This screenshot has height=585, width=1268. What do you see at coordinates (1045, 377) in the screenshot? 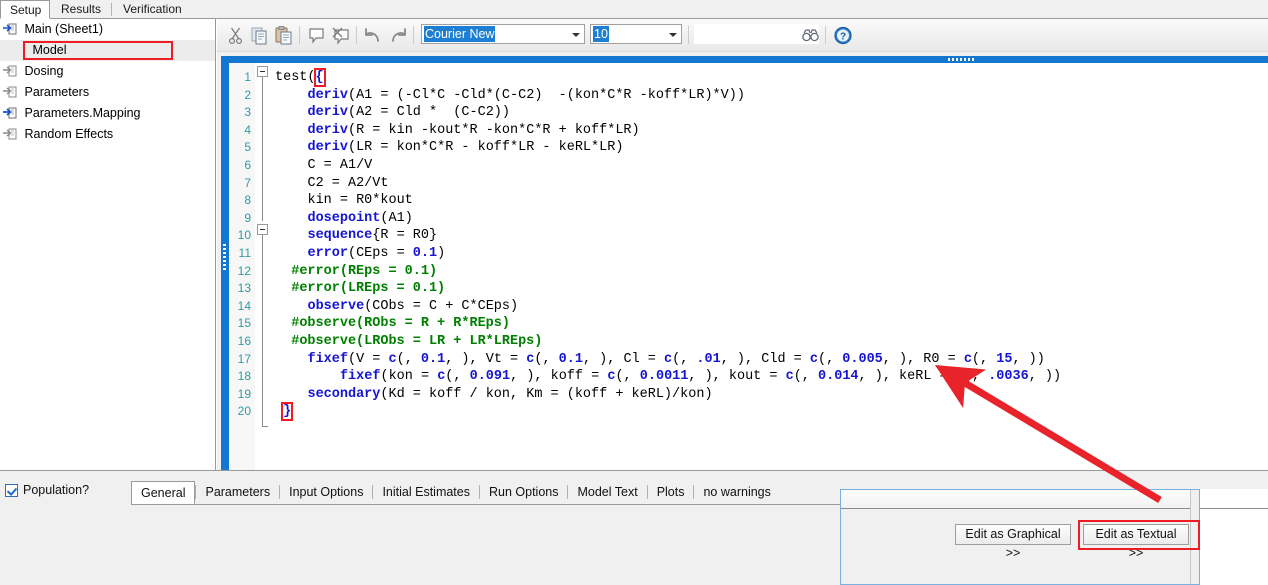
I see `code-token: , ))` at bounding box center [1045, 377].